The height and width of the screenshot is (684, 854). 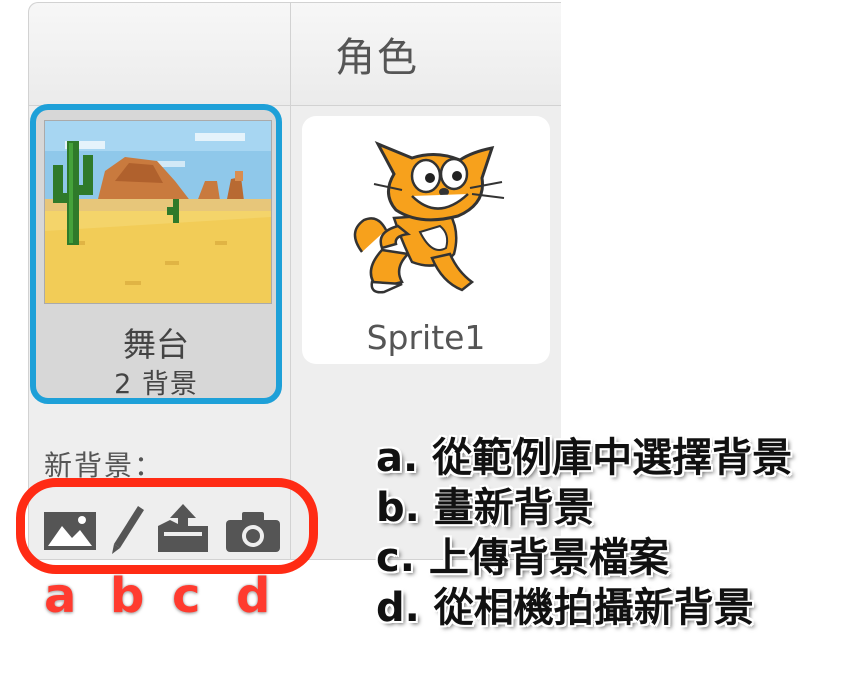 I want to click on sprites-column-header: 角色, so click(x=426, y=54).